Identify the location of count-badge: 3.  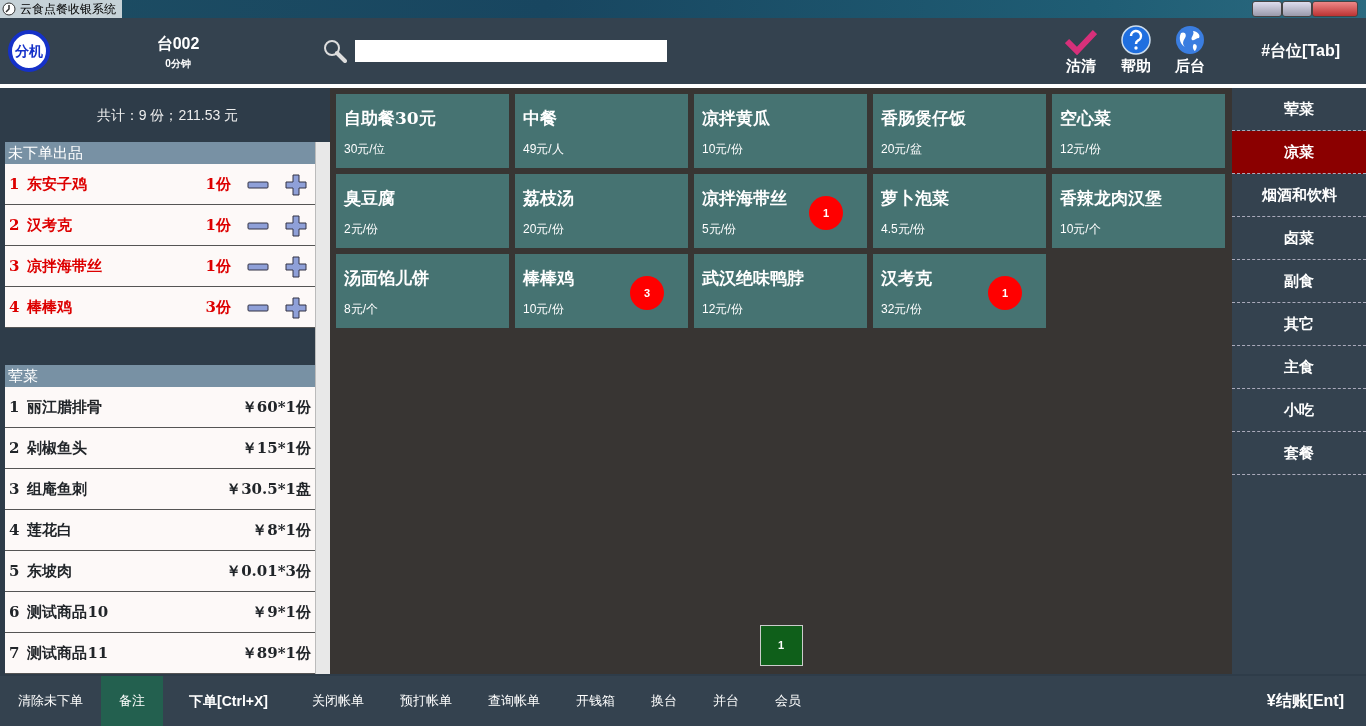
(647, 293).